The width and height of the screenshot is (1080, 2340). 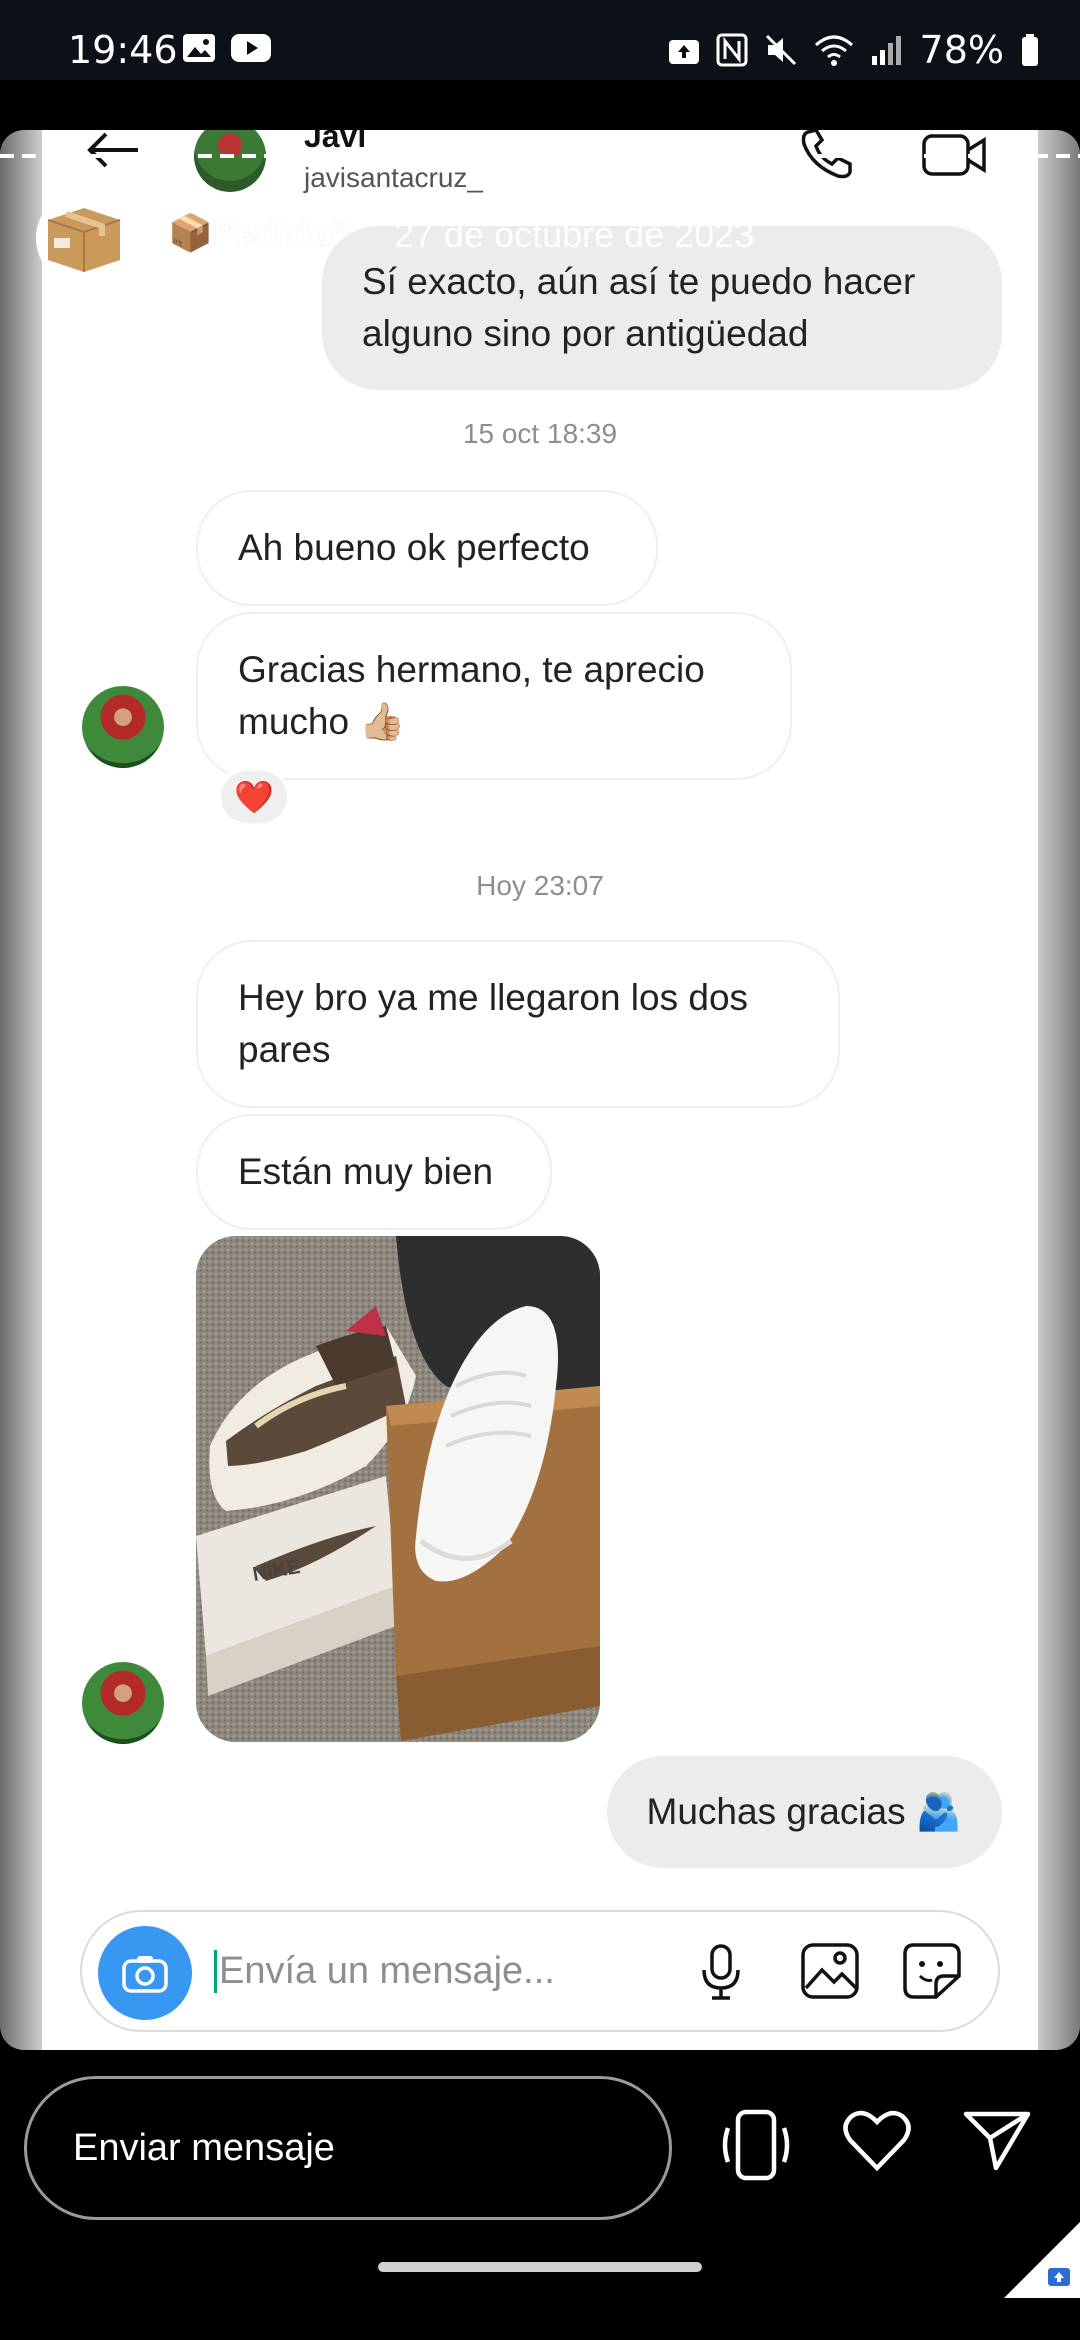 What do you see at coordinates (348, 2148) in the screenshot?
I see `reply-input: Enviar mensaje` at bounding box center [348, 2148].